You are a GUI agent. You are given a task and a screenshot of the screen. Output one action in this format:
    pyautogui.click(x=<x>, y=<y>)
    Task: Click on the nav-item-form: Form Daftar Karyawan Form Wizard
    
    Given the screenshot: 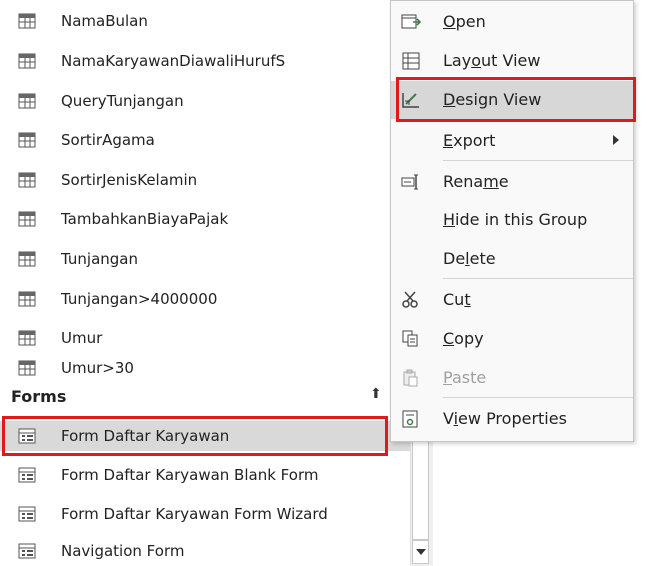 What is the action you would take?
    pyautogui.click(x=205, y=514)
    